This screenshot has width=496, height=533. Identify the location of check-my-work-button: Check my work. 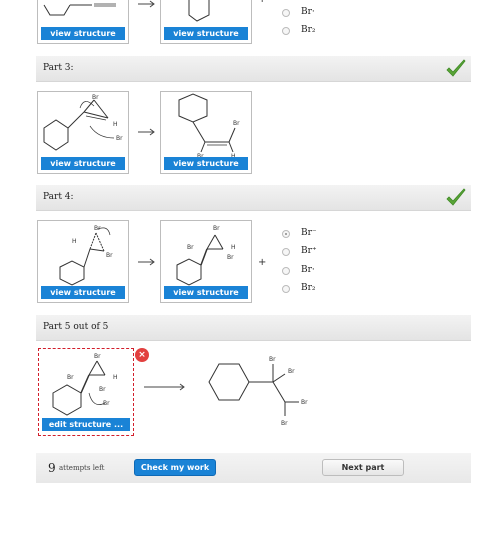
(175, 467).